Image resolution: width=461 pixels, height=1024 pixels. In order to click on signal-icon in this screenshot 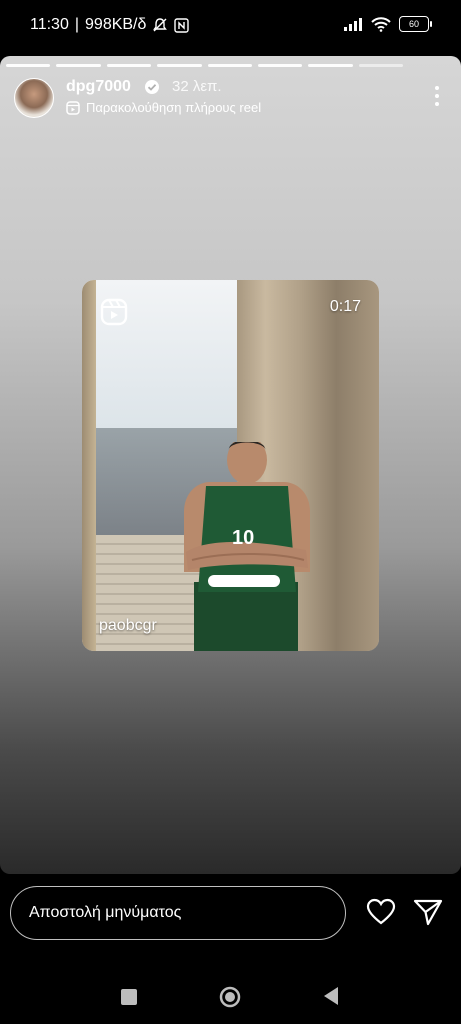, I will do `click(353, 24)`.